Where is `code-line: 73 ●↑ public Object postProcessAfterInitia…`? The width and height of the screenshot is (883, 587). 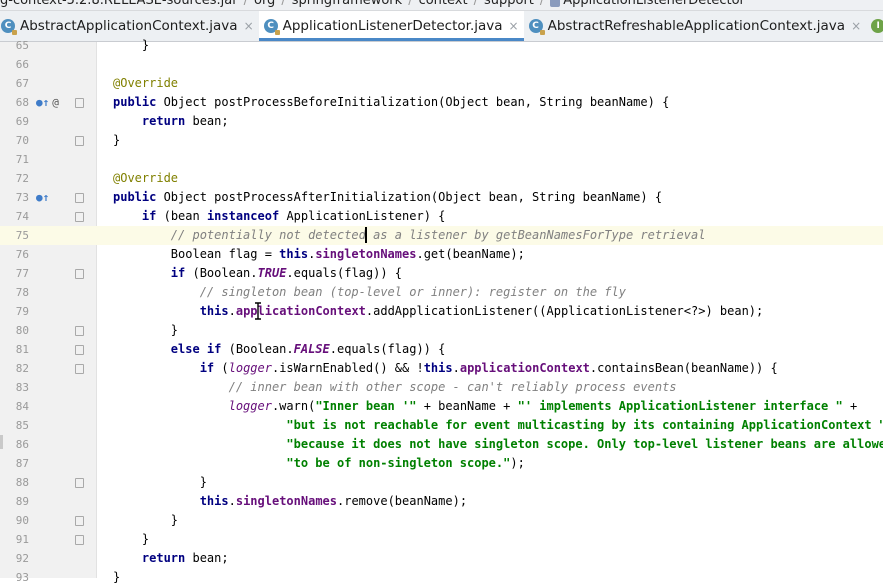 code-line: 73 ●↑ public Object postProcessAfterInitia… is located at coordinates (441, 197).